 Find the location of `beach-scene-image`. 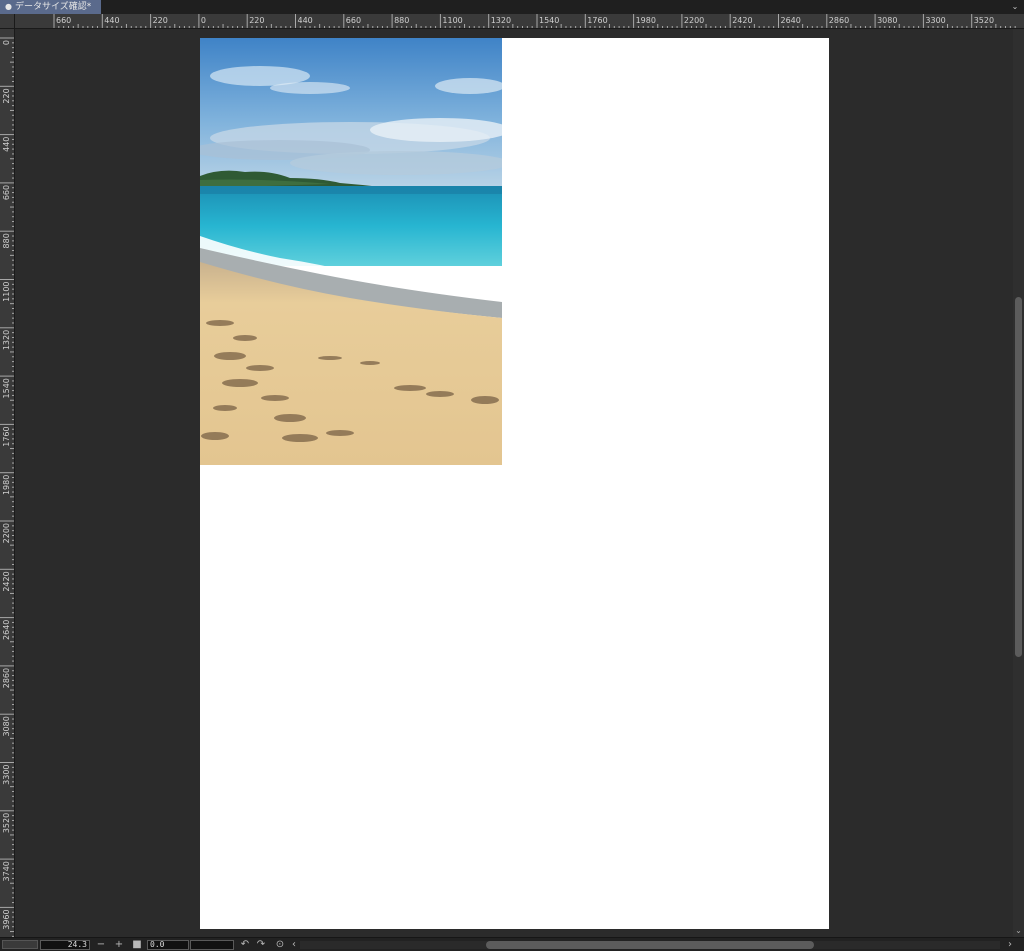

beach-scene-image is located at coordinates (351, 251).